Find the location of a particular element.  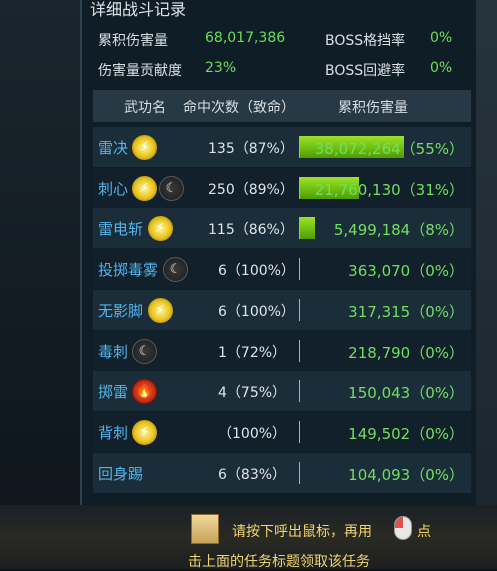

boss-dodge-value: 0% is located at coordinates (441, 68).